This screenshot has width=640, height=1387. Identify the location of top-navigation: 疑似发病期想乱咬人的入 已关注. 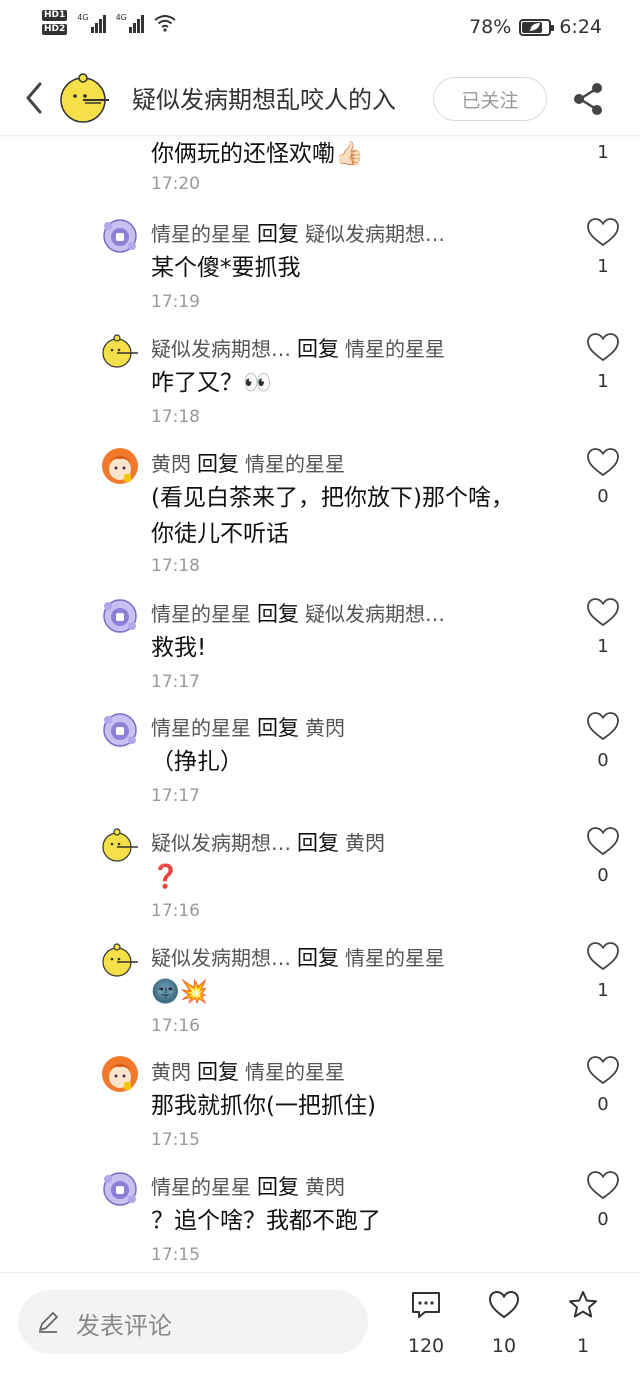
(320, 96).